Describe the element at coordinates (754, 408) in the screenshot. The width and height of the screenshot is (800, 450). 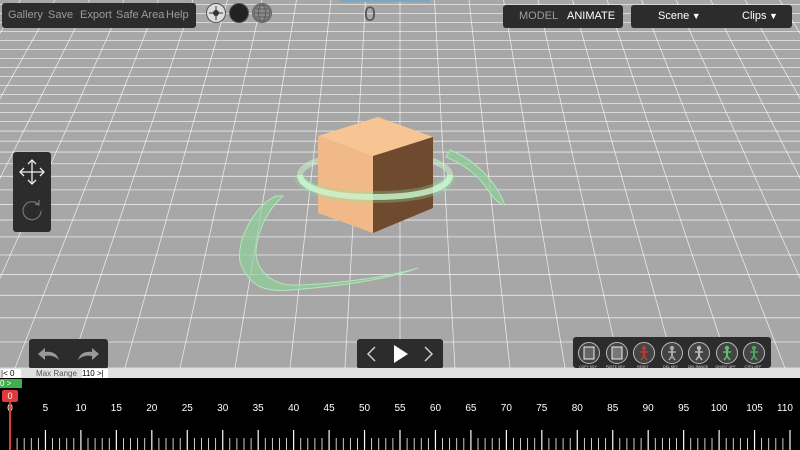
I see `tick-label: 105` at that location.